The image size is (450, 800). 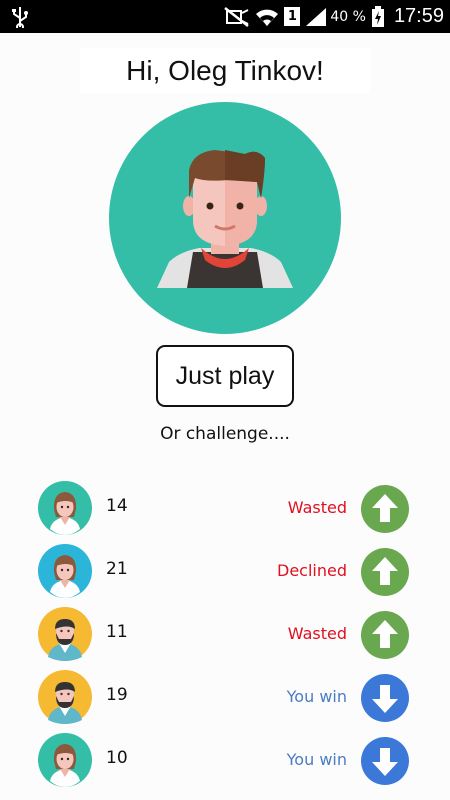 I want to click on challenge-score: 21, so click(x=117, y=569).